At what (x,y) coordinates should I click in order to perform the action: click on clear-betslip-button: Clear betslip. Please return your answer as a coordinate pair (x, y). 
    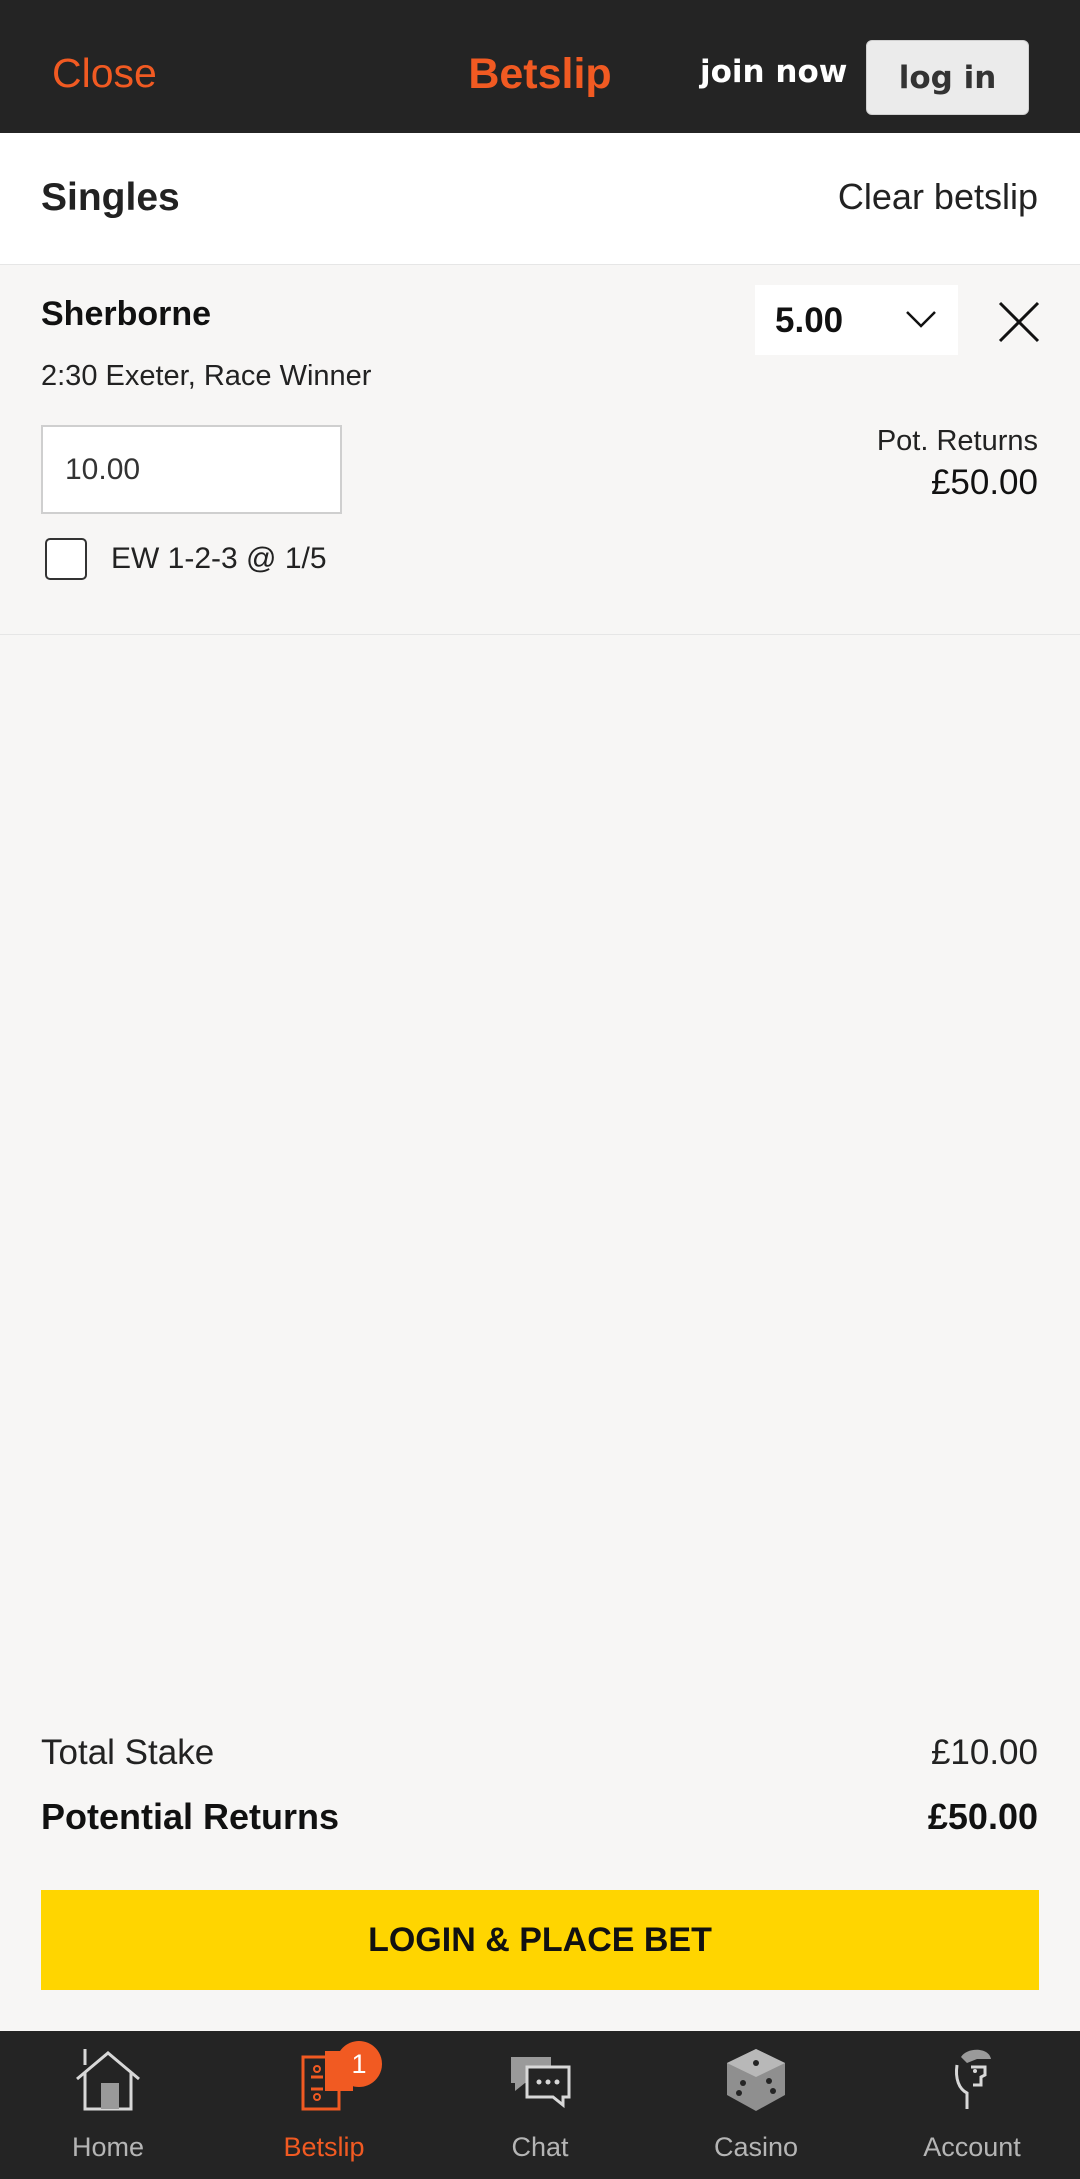
    Looking at the image, I should click on (938, 197).